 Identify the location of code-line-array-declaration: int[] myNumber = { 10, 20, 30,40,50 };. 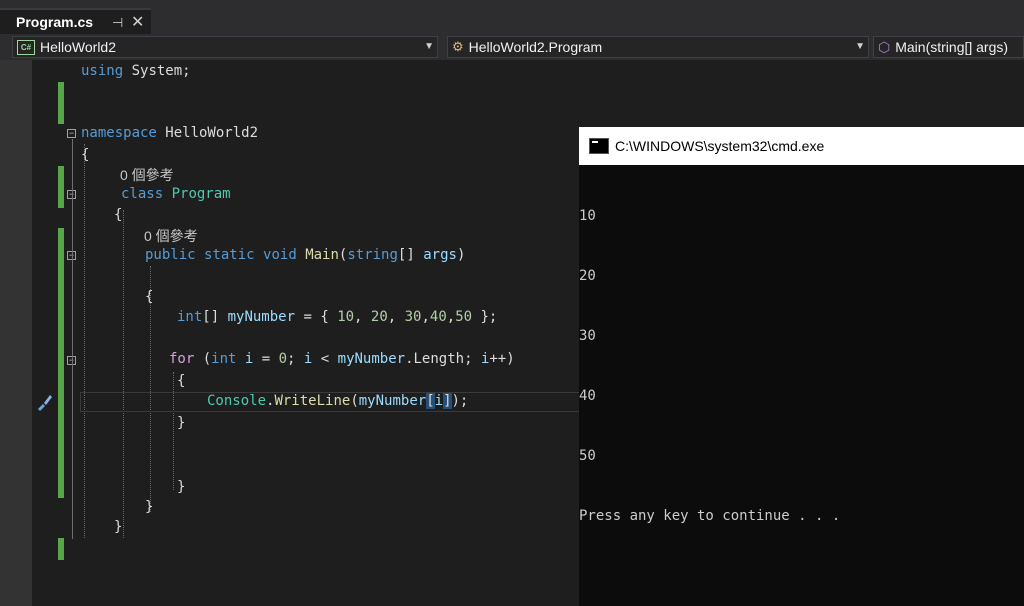
(337, 317).